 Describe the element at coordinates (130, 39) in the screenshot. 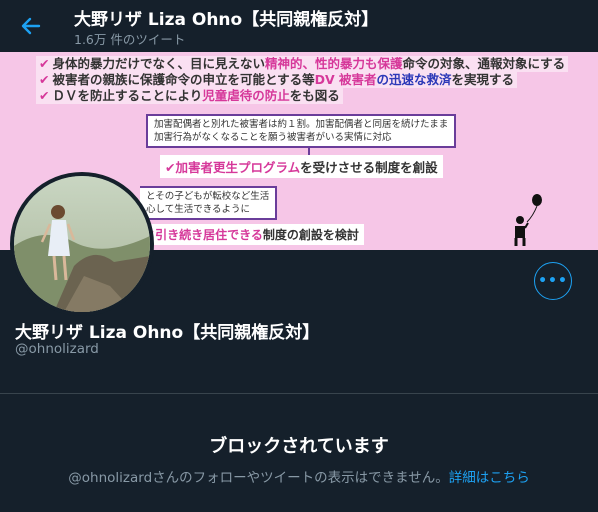

I see `tweet-count: 1.6万 件のツイート` at that location.